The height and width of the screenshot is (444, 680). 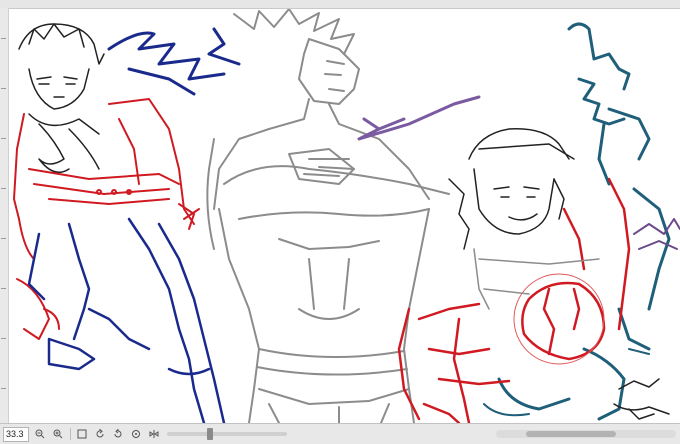 I want to click on status-bar: 33.3, so click(x=340, y=433).